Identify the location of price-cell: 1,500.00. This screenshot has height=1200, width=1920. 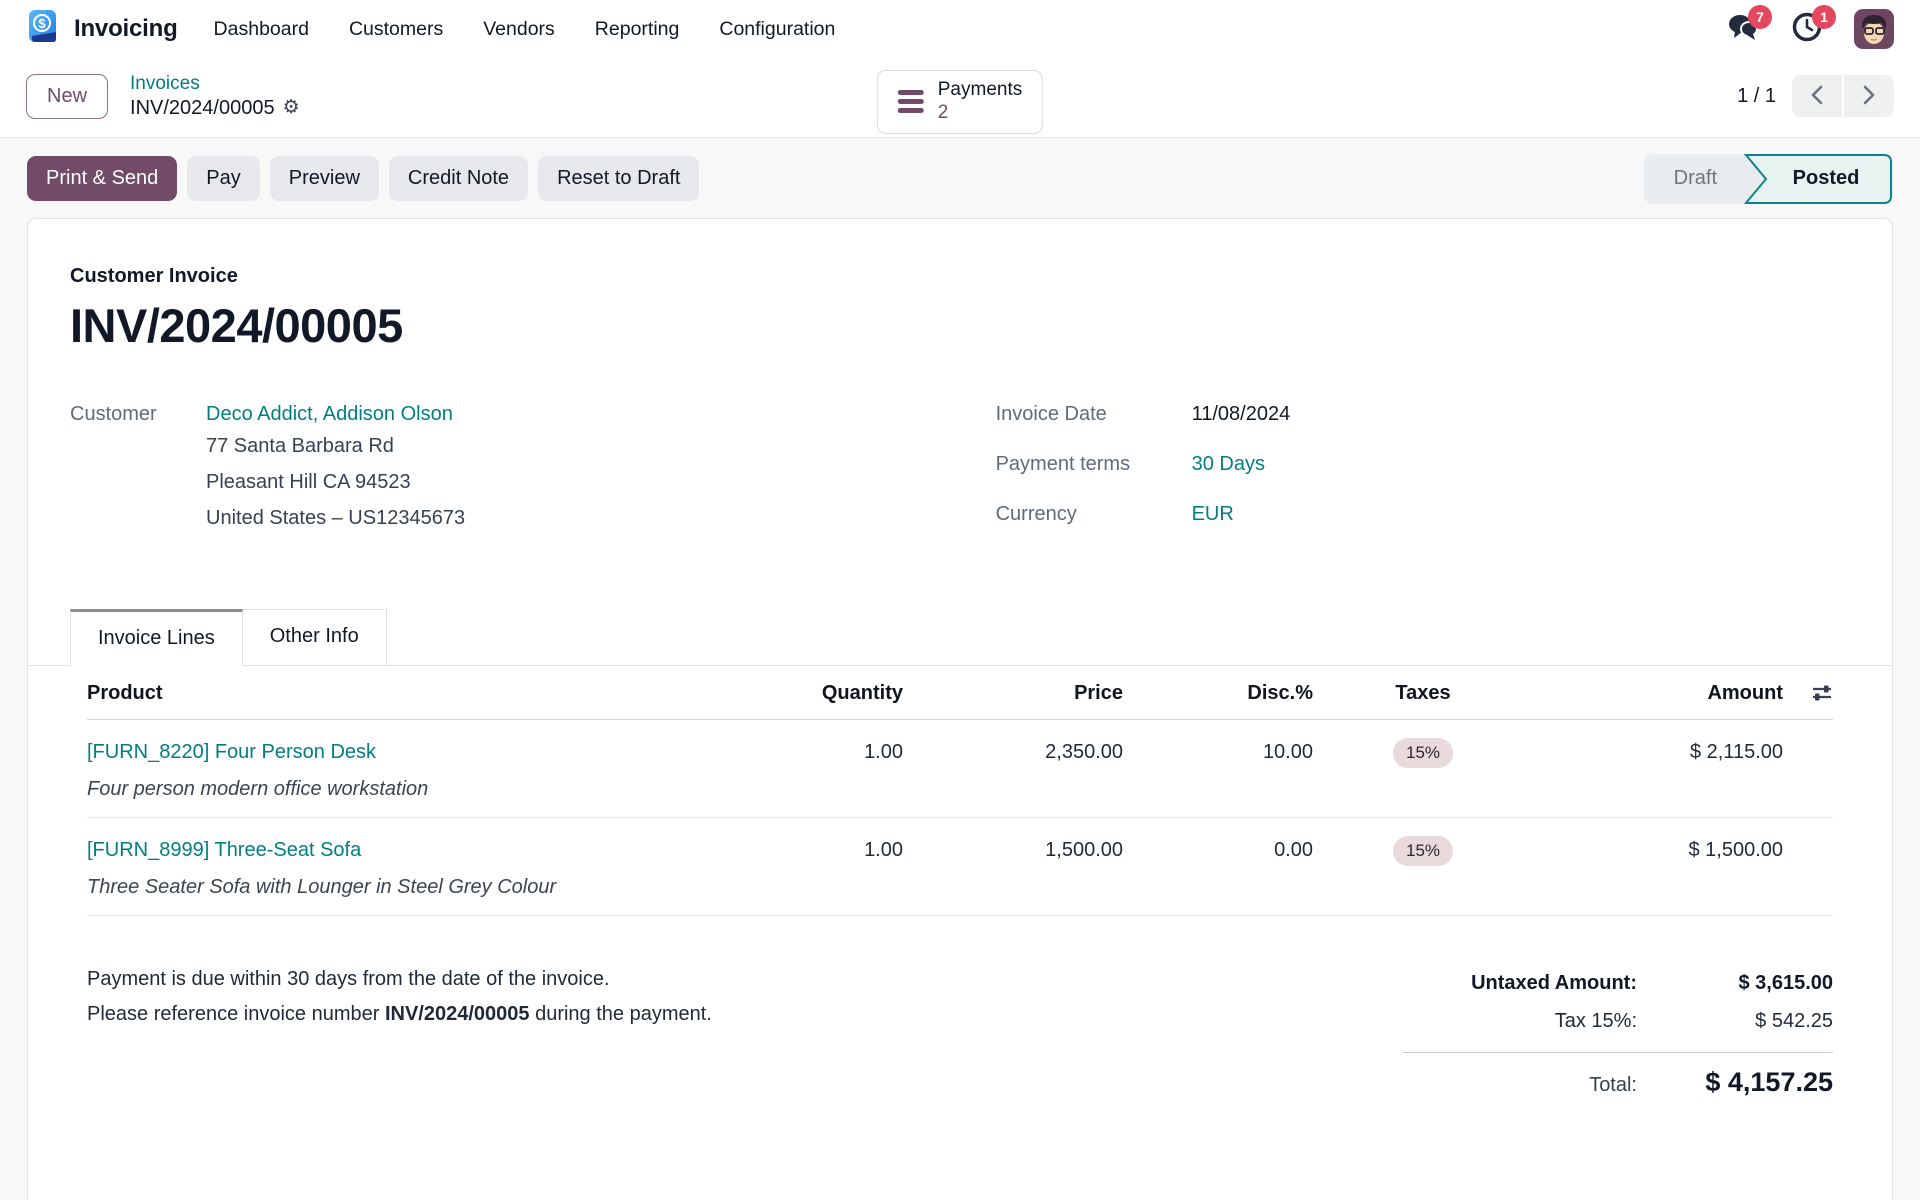
(1013, 850).